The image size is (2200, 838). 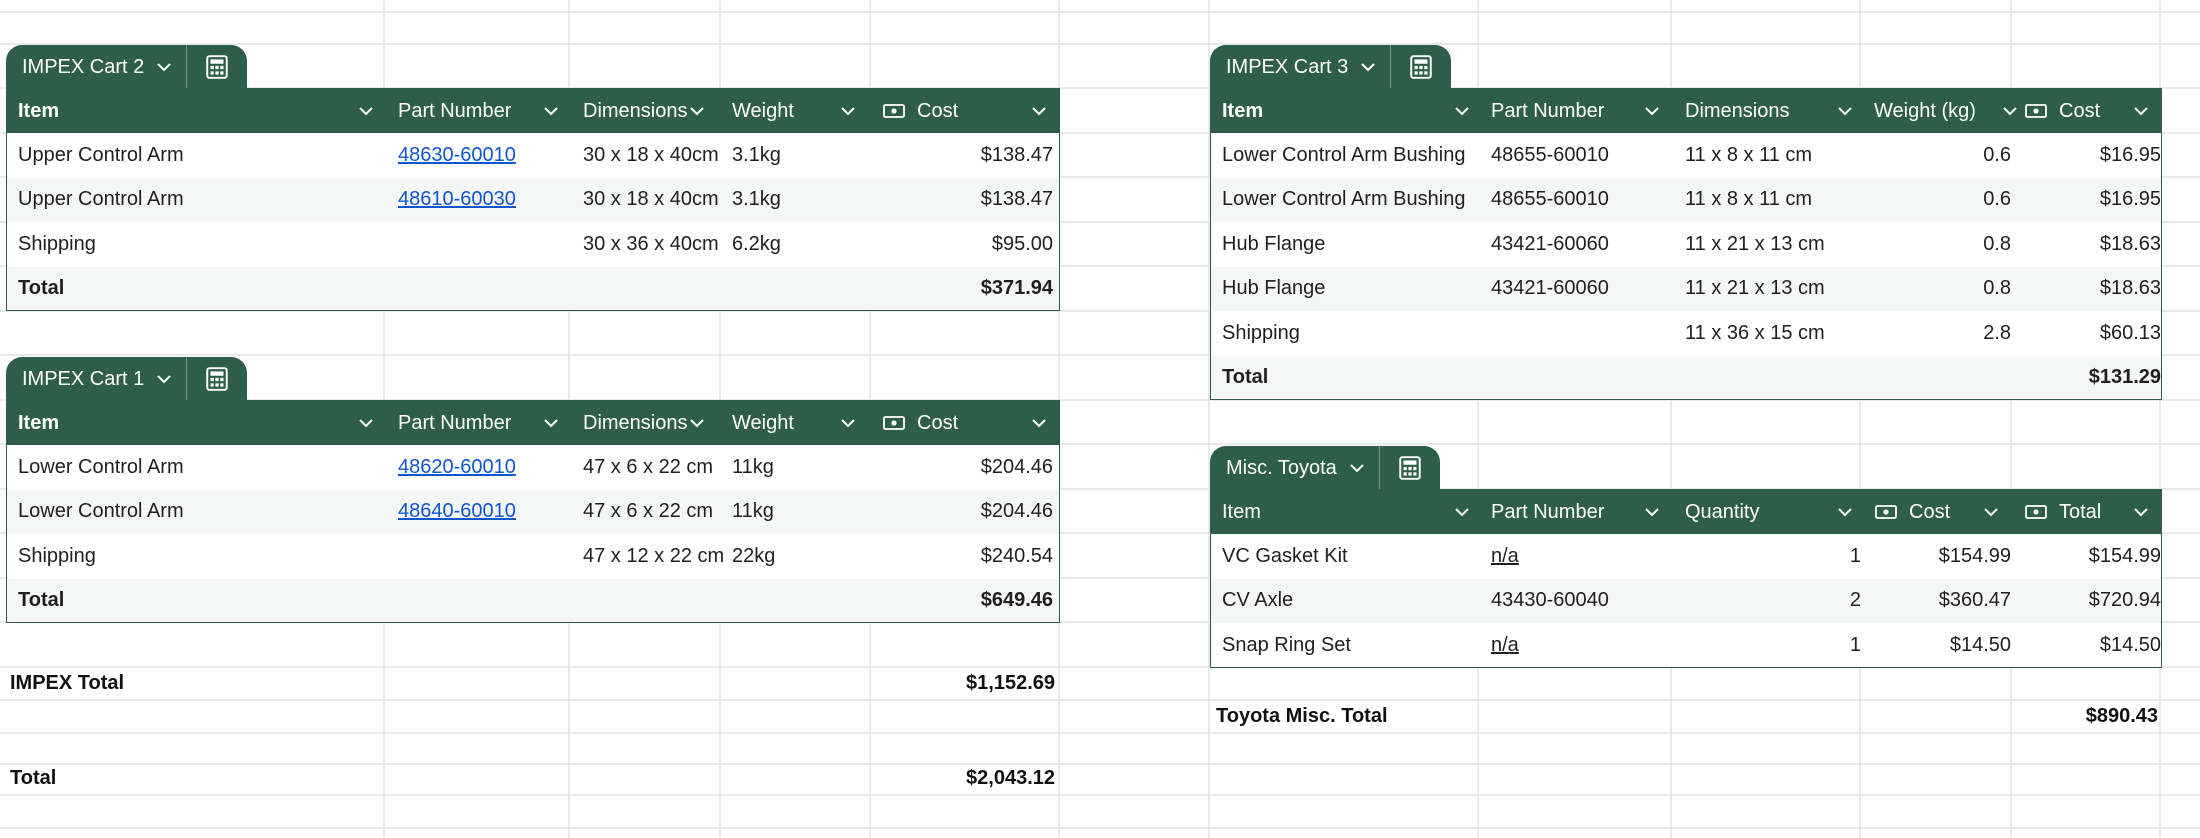 What do you see at coordinates (1686, 333) in the screenshot?
I see `table-row: Shipping 11 x 36 x 15 cm 2.8 $60.13` at bounding box center [1686, 333].